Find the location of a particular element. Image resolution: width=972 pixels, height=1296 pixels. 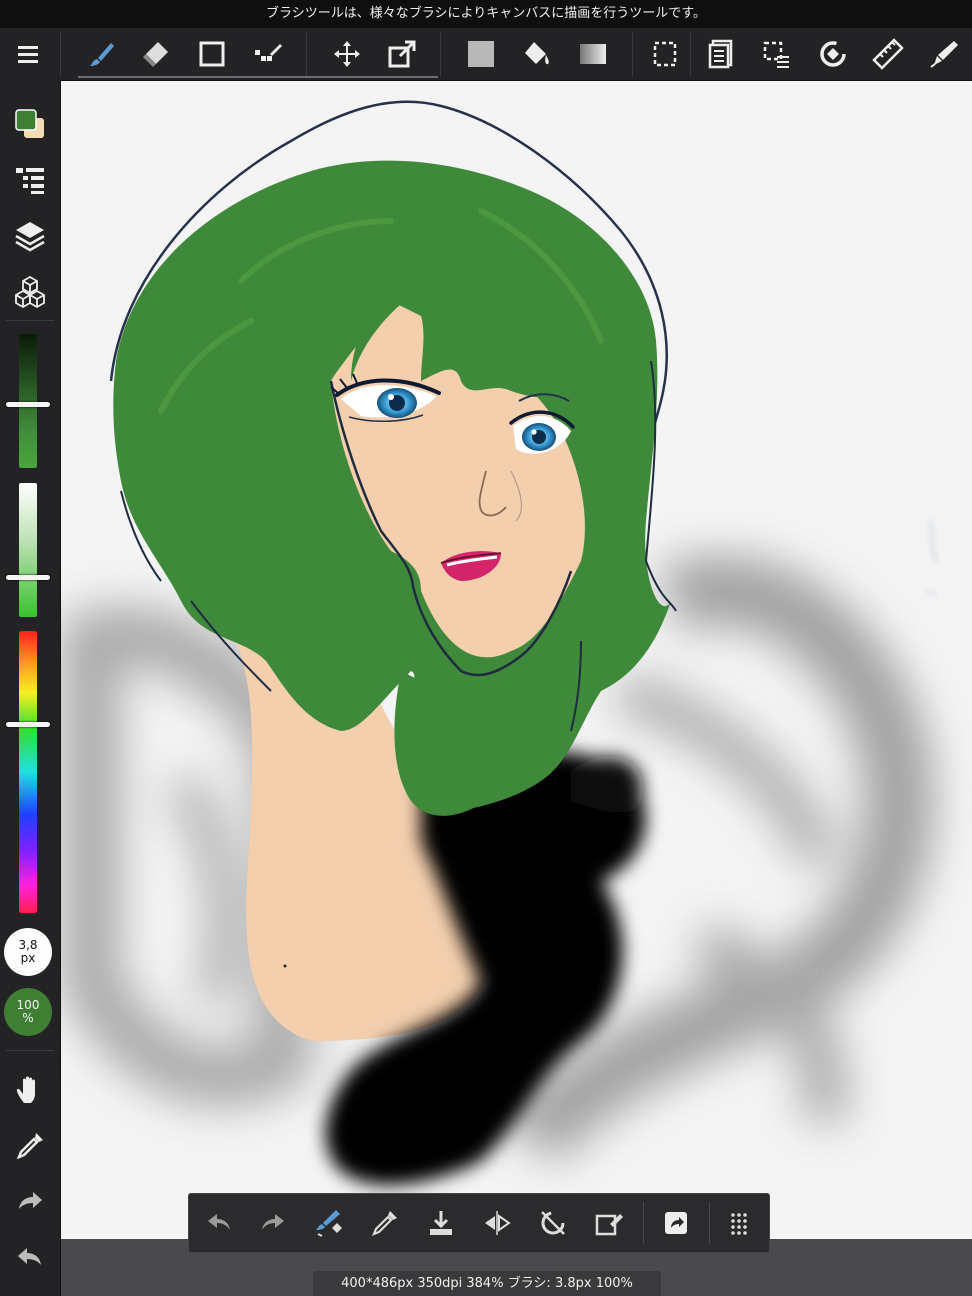

status-bar: 400*486px 350dpi 384% ブラシ: 3.8px 100% is located at coordinates (487, 1283).